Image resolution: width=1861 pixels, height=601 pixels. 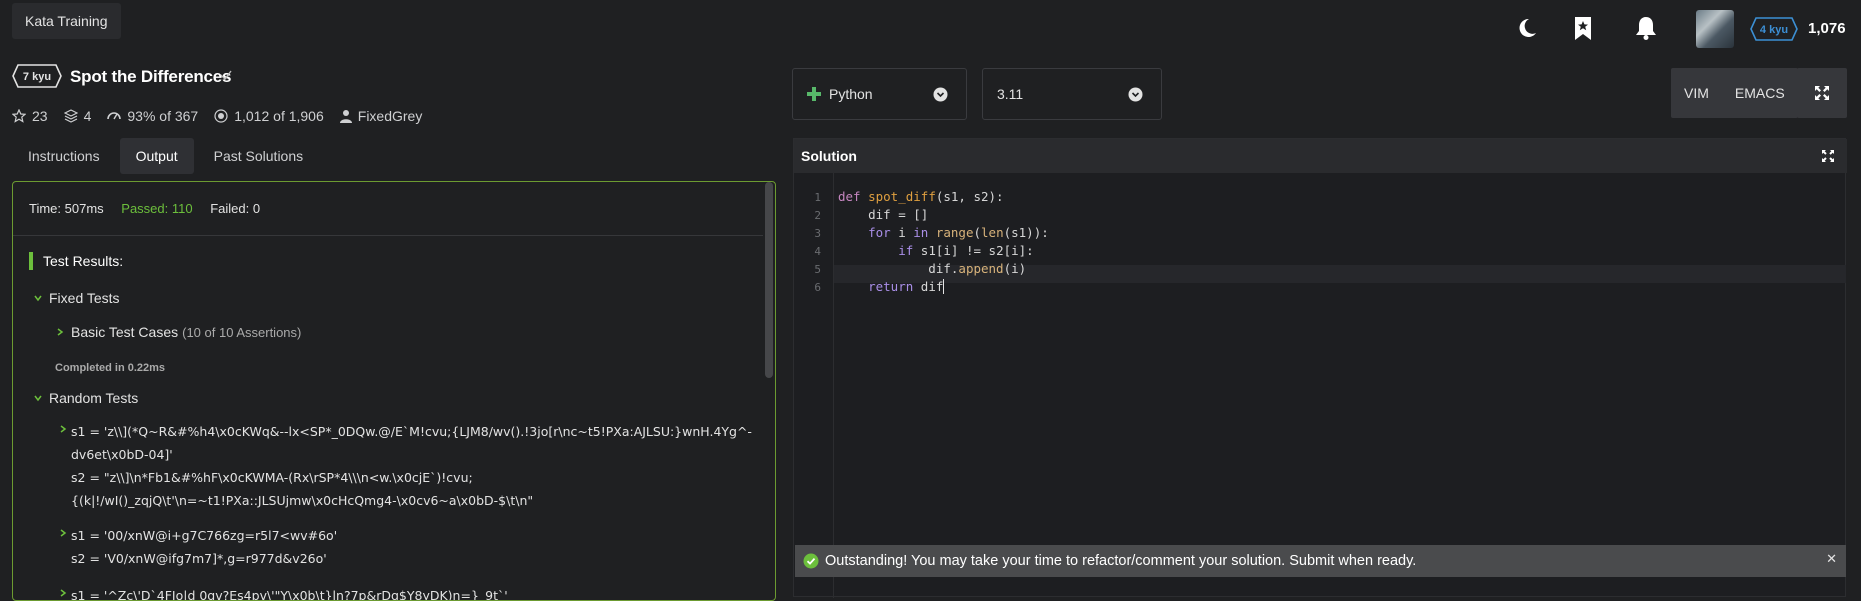 I want to click on moon-icon, so click(x=1527, y=28).